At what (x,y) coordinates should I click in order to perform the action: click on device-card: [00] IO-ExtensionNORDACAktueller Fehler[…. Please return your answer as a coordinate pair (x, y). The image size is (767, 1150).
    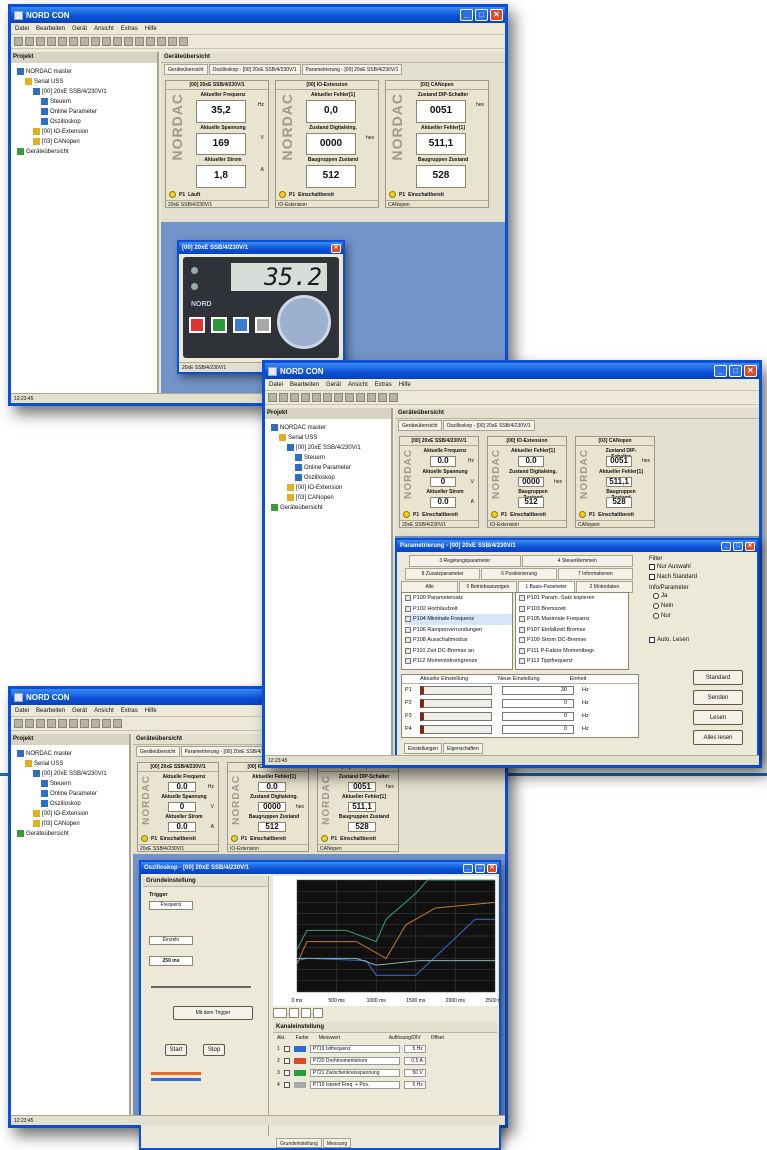
    Looking at the image, I should click on (268, 807).